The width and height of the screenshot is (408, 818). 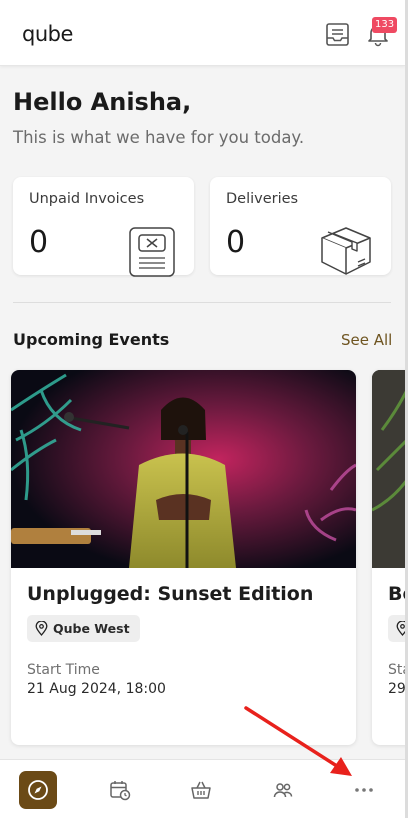 I want to click on nav-active-indicator, so click(x=38, y=789).